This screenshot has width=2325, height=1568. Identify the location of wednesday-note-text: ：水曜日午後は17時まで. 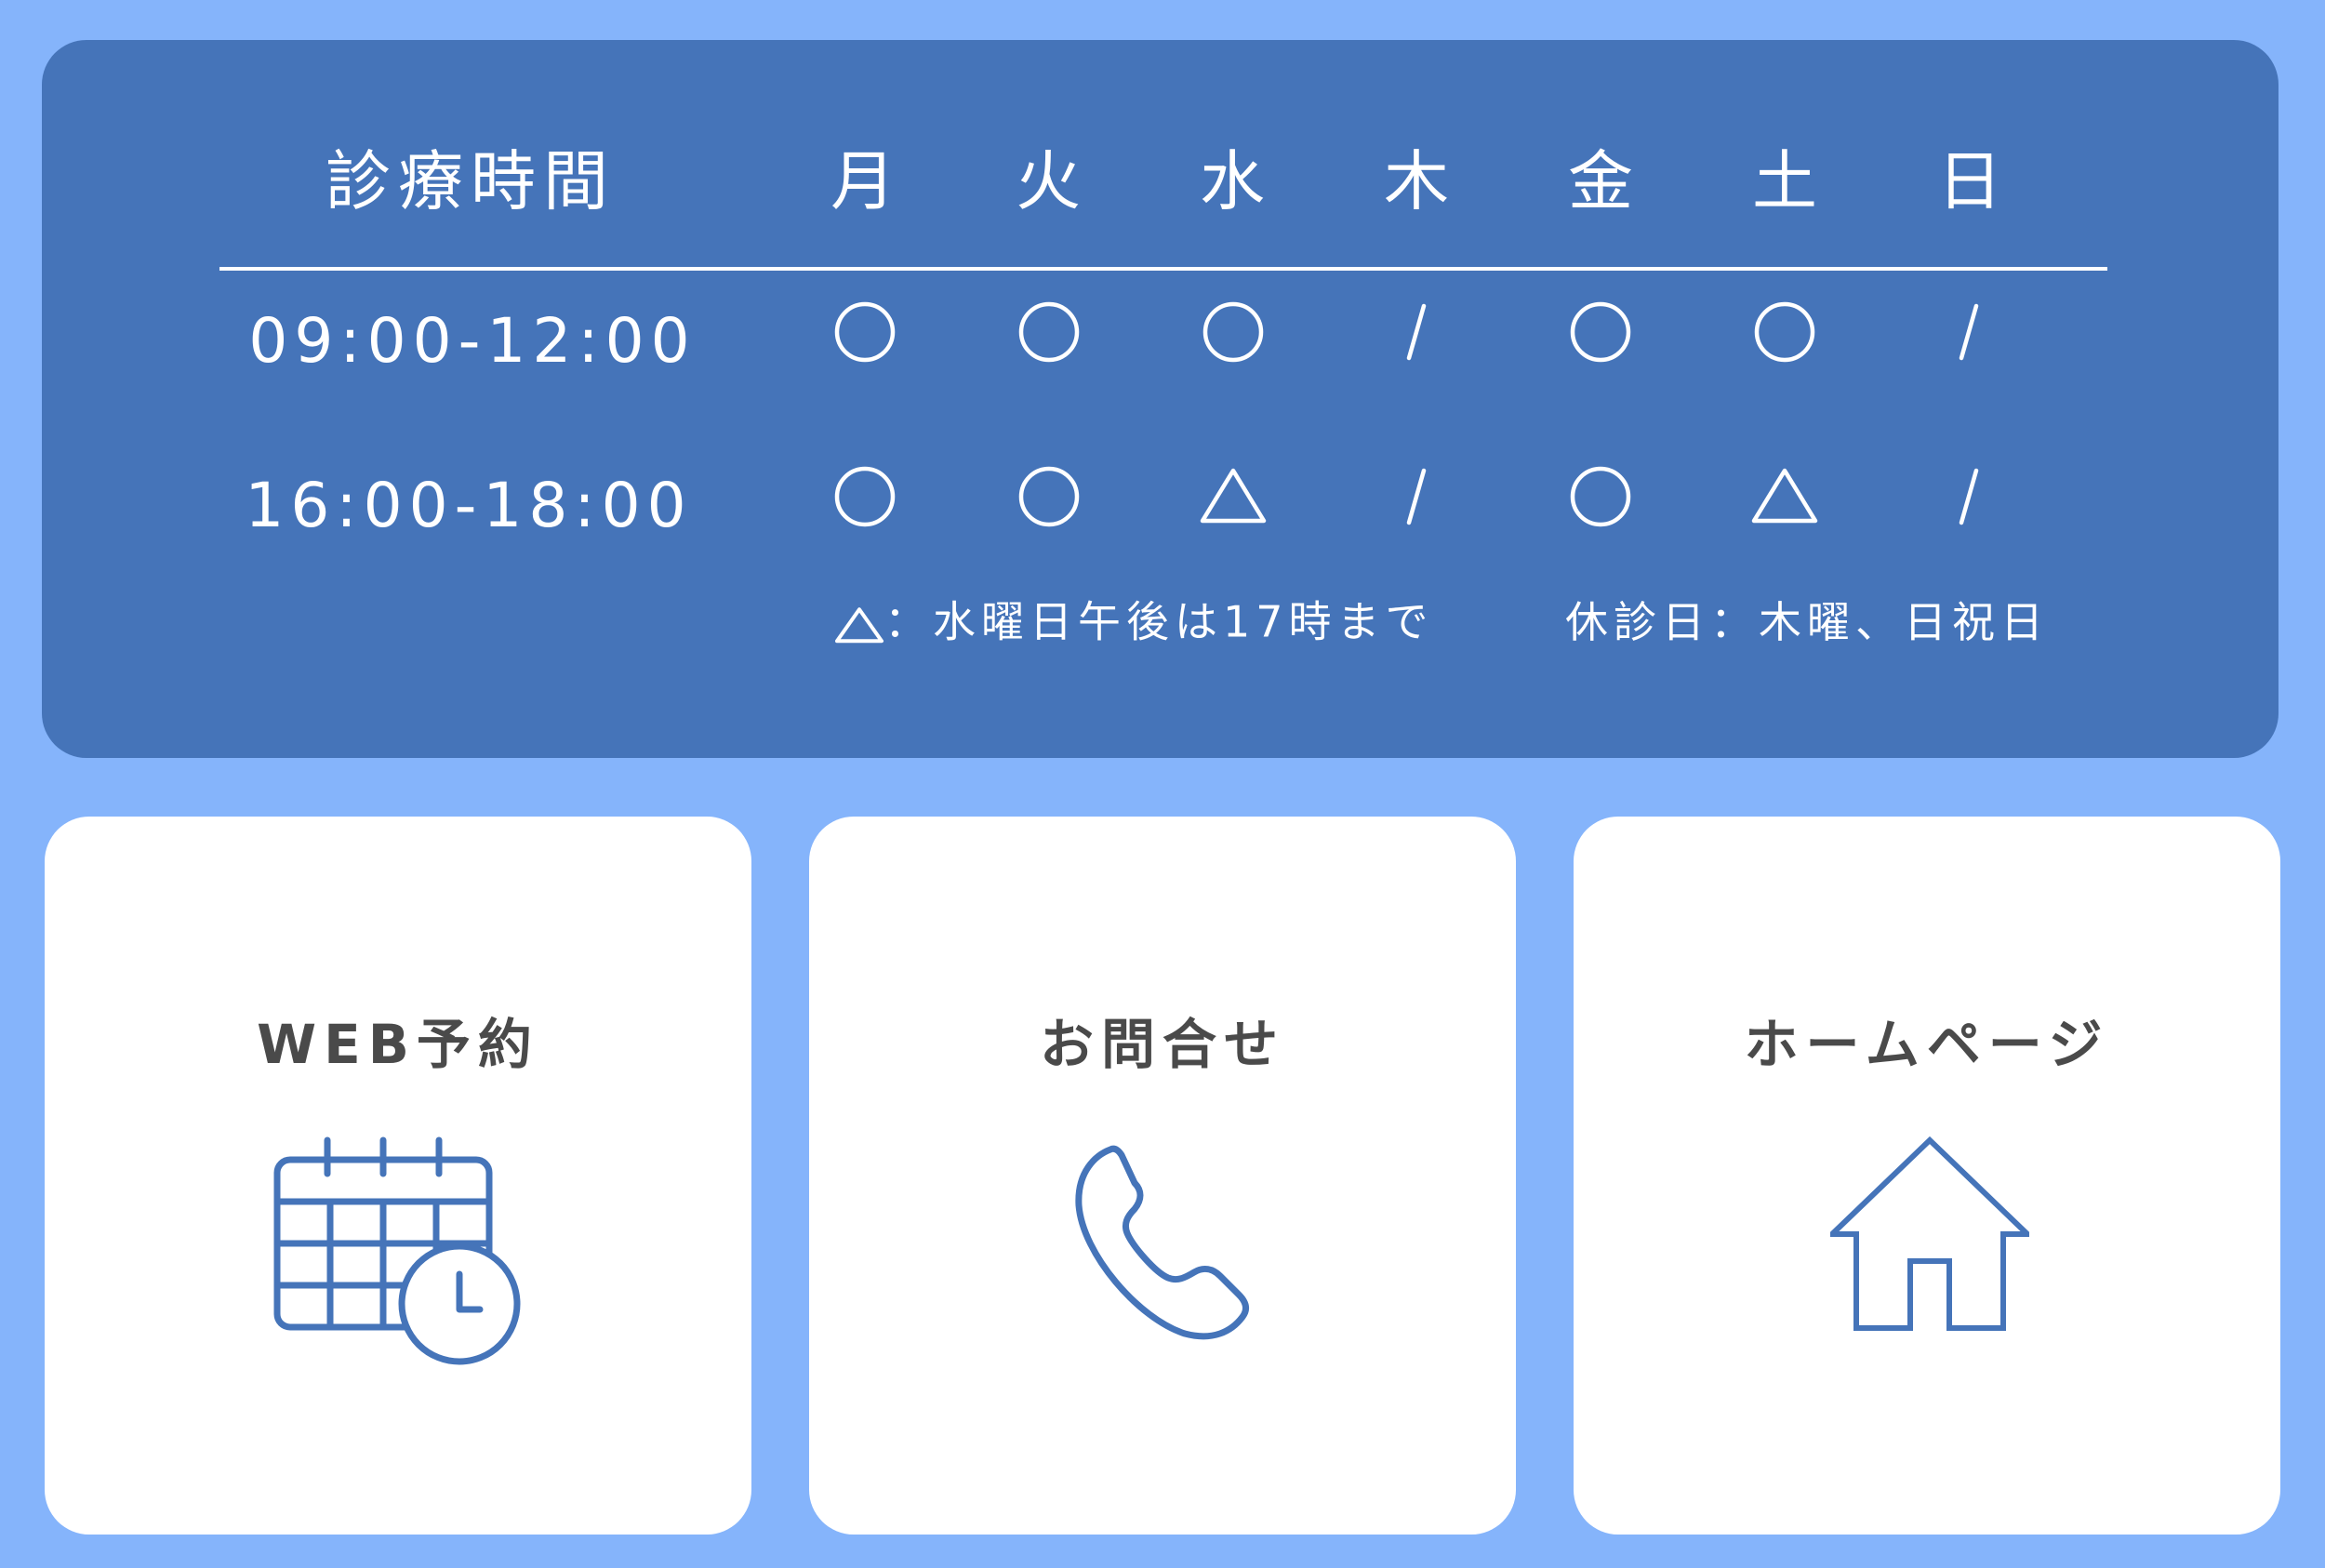
(1159, 621).